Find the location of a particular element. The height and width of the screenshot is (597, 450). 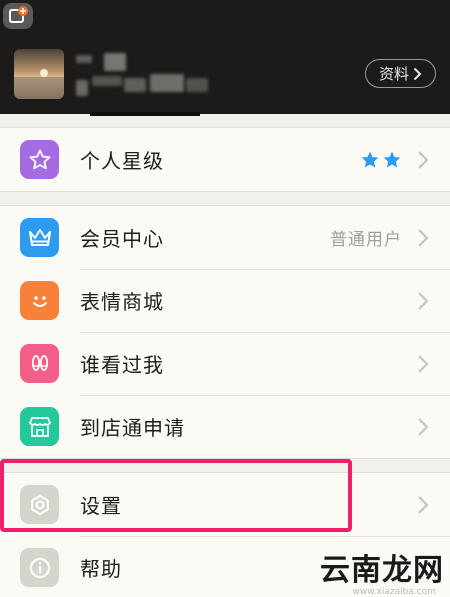

footprint-icon is located at coordinates (39, 363).